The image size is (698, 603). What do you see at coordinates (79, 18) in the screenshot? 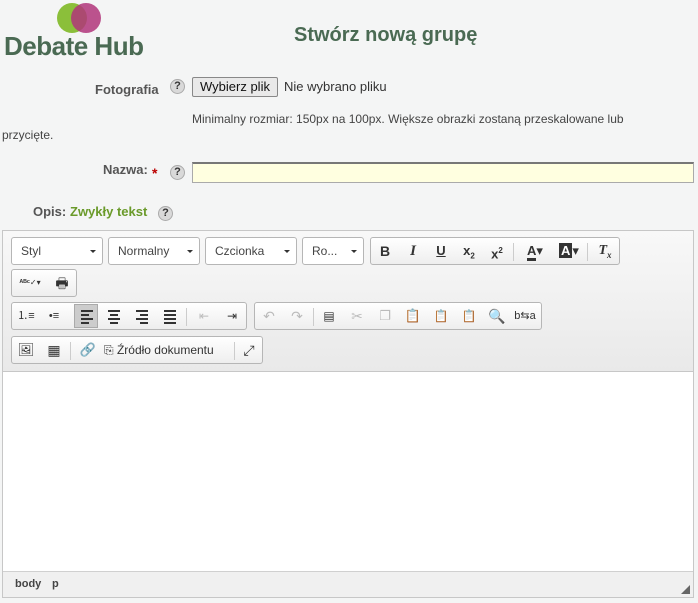
I see `logo-circles-icon` at bounding box center [79, 18].